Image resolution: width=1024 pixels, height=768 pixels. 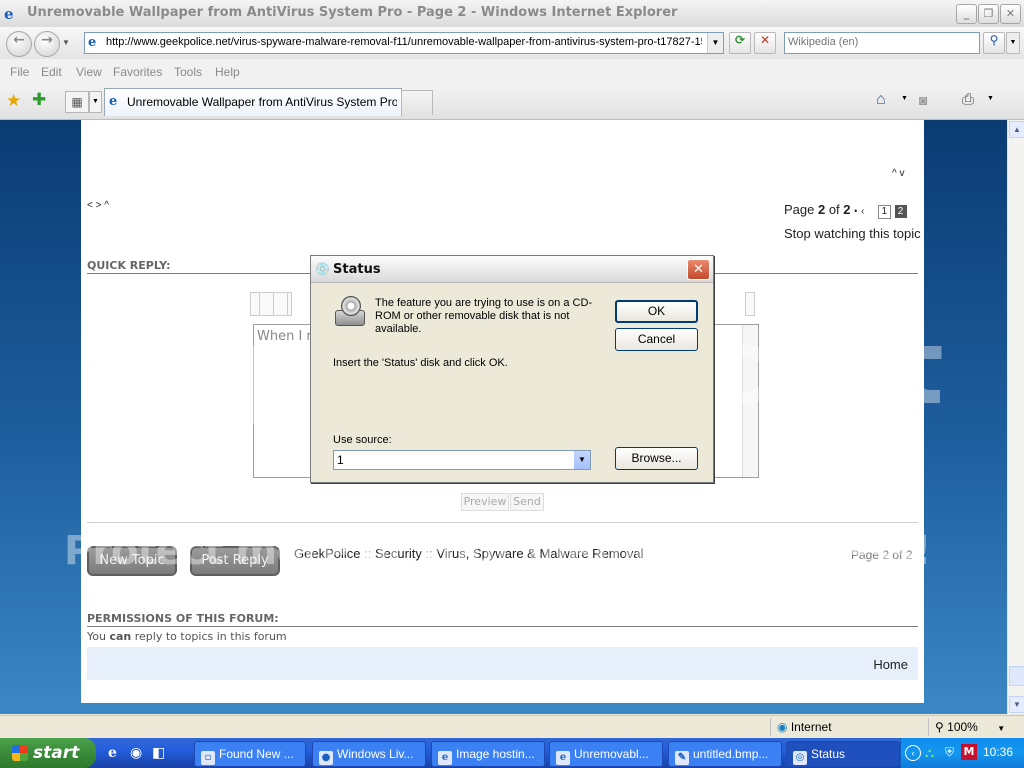 What do you see at coordinates (445, 758) in the screenshot?
I see `browser-icon: e` at bounding box center [445, 758].